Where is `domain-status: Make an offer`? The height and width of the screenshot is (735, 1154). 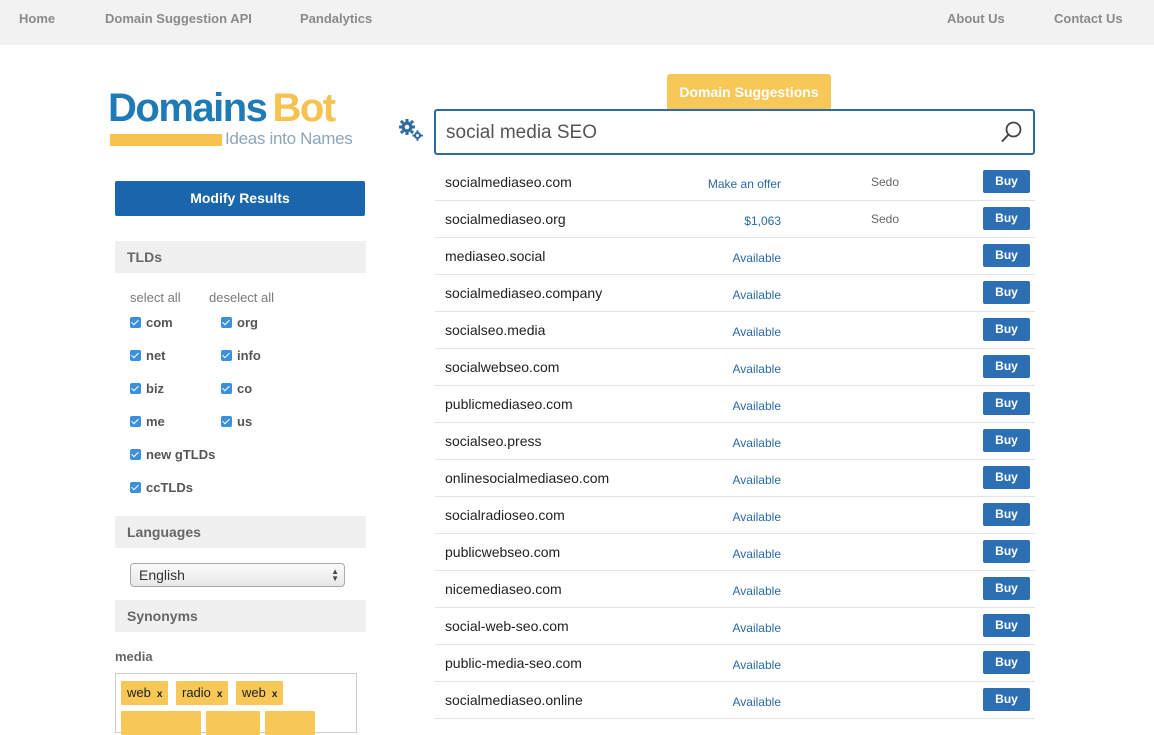 domain-status: Make an offer is located at coordinates (744, 184).